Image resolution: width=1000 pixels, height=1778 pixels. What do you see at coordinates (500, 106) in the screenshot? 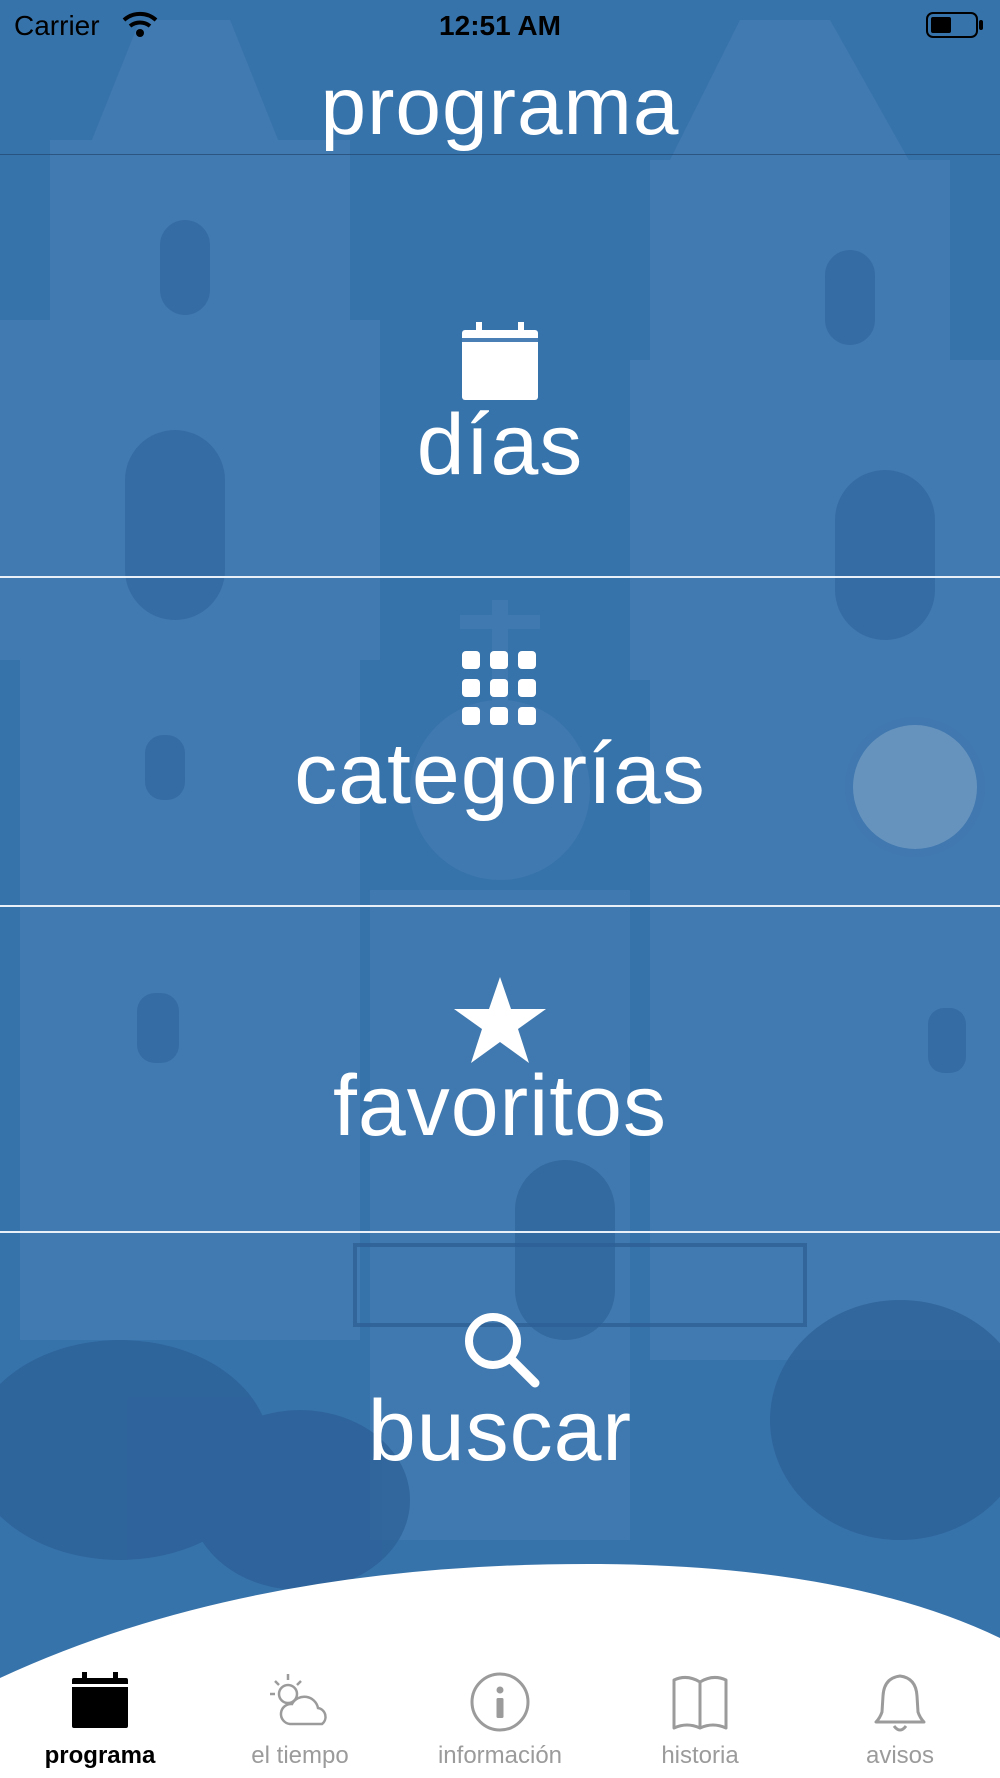
I see `page-title: programa` at bounding box center [500, 106].